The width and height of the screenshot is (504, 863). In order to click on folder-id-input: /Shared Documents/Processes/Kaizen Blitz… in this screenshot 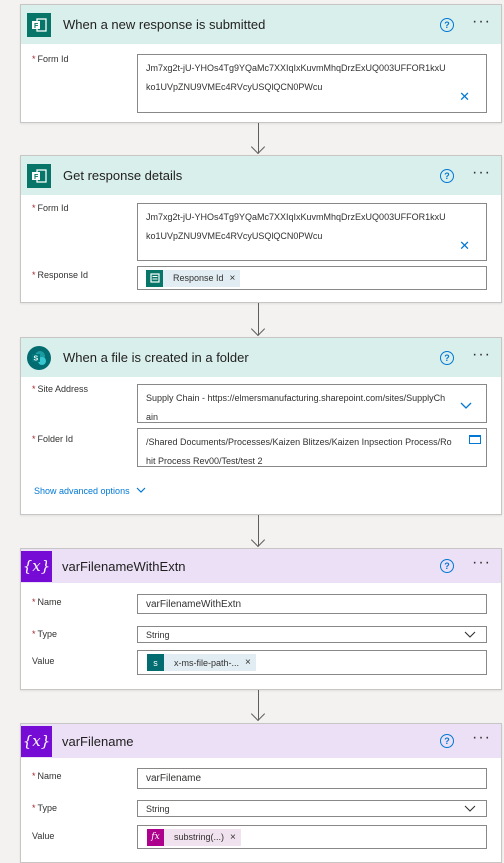, I will do `click(312, 447)`.